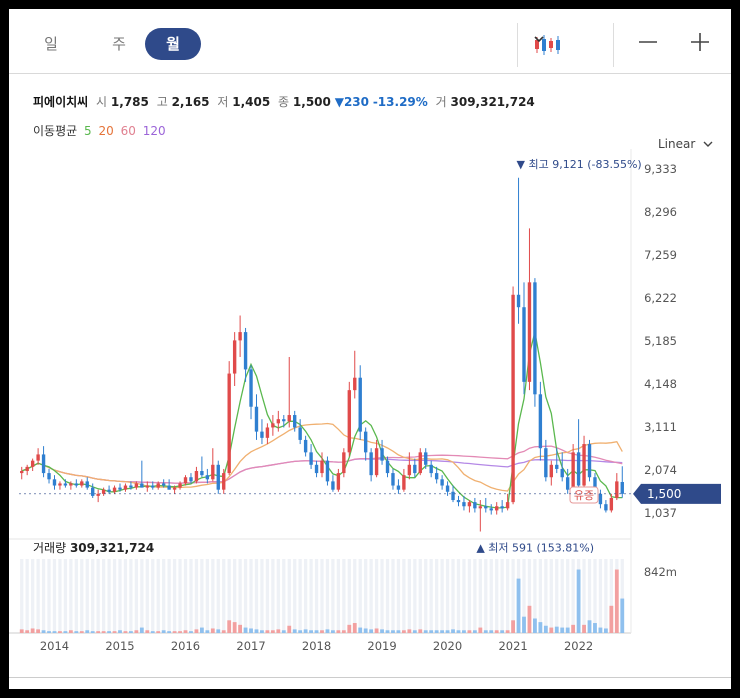  I want to click on tab-monthly: 월, so click(173, 44).